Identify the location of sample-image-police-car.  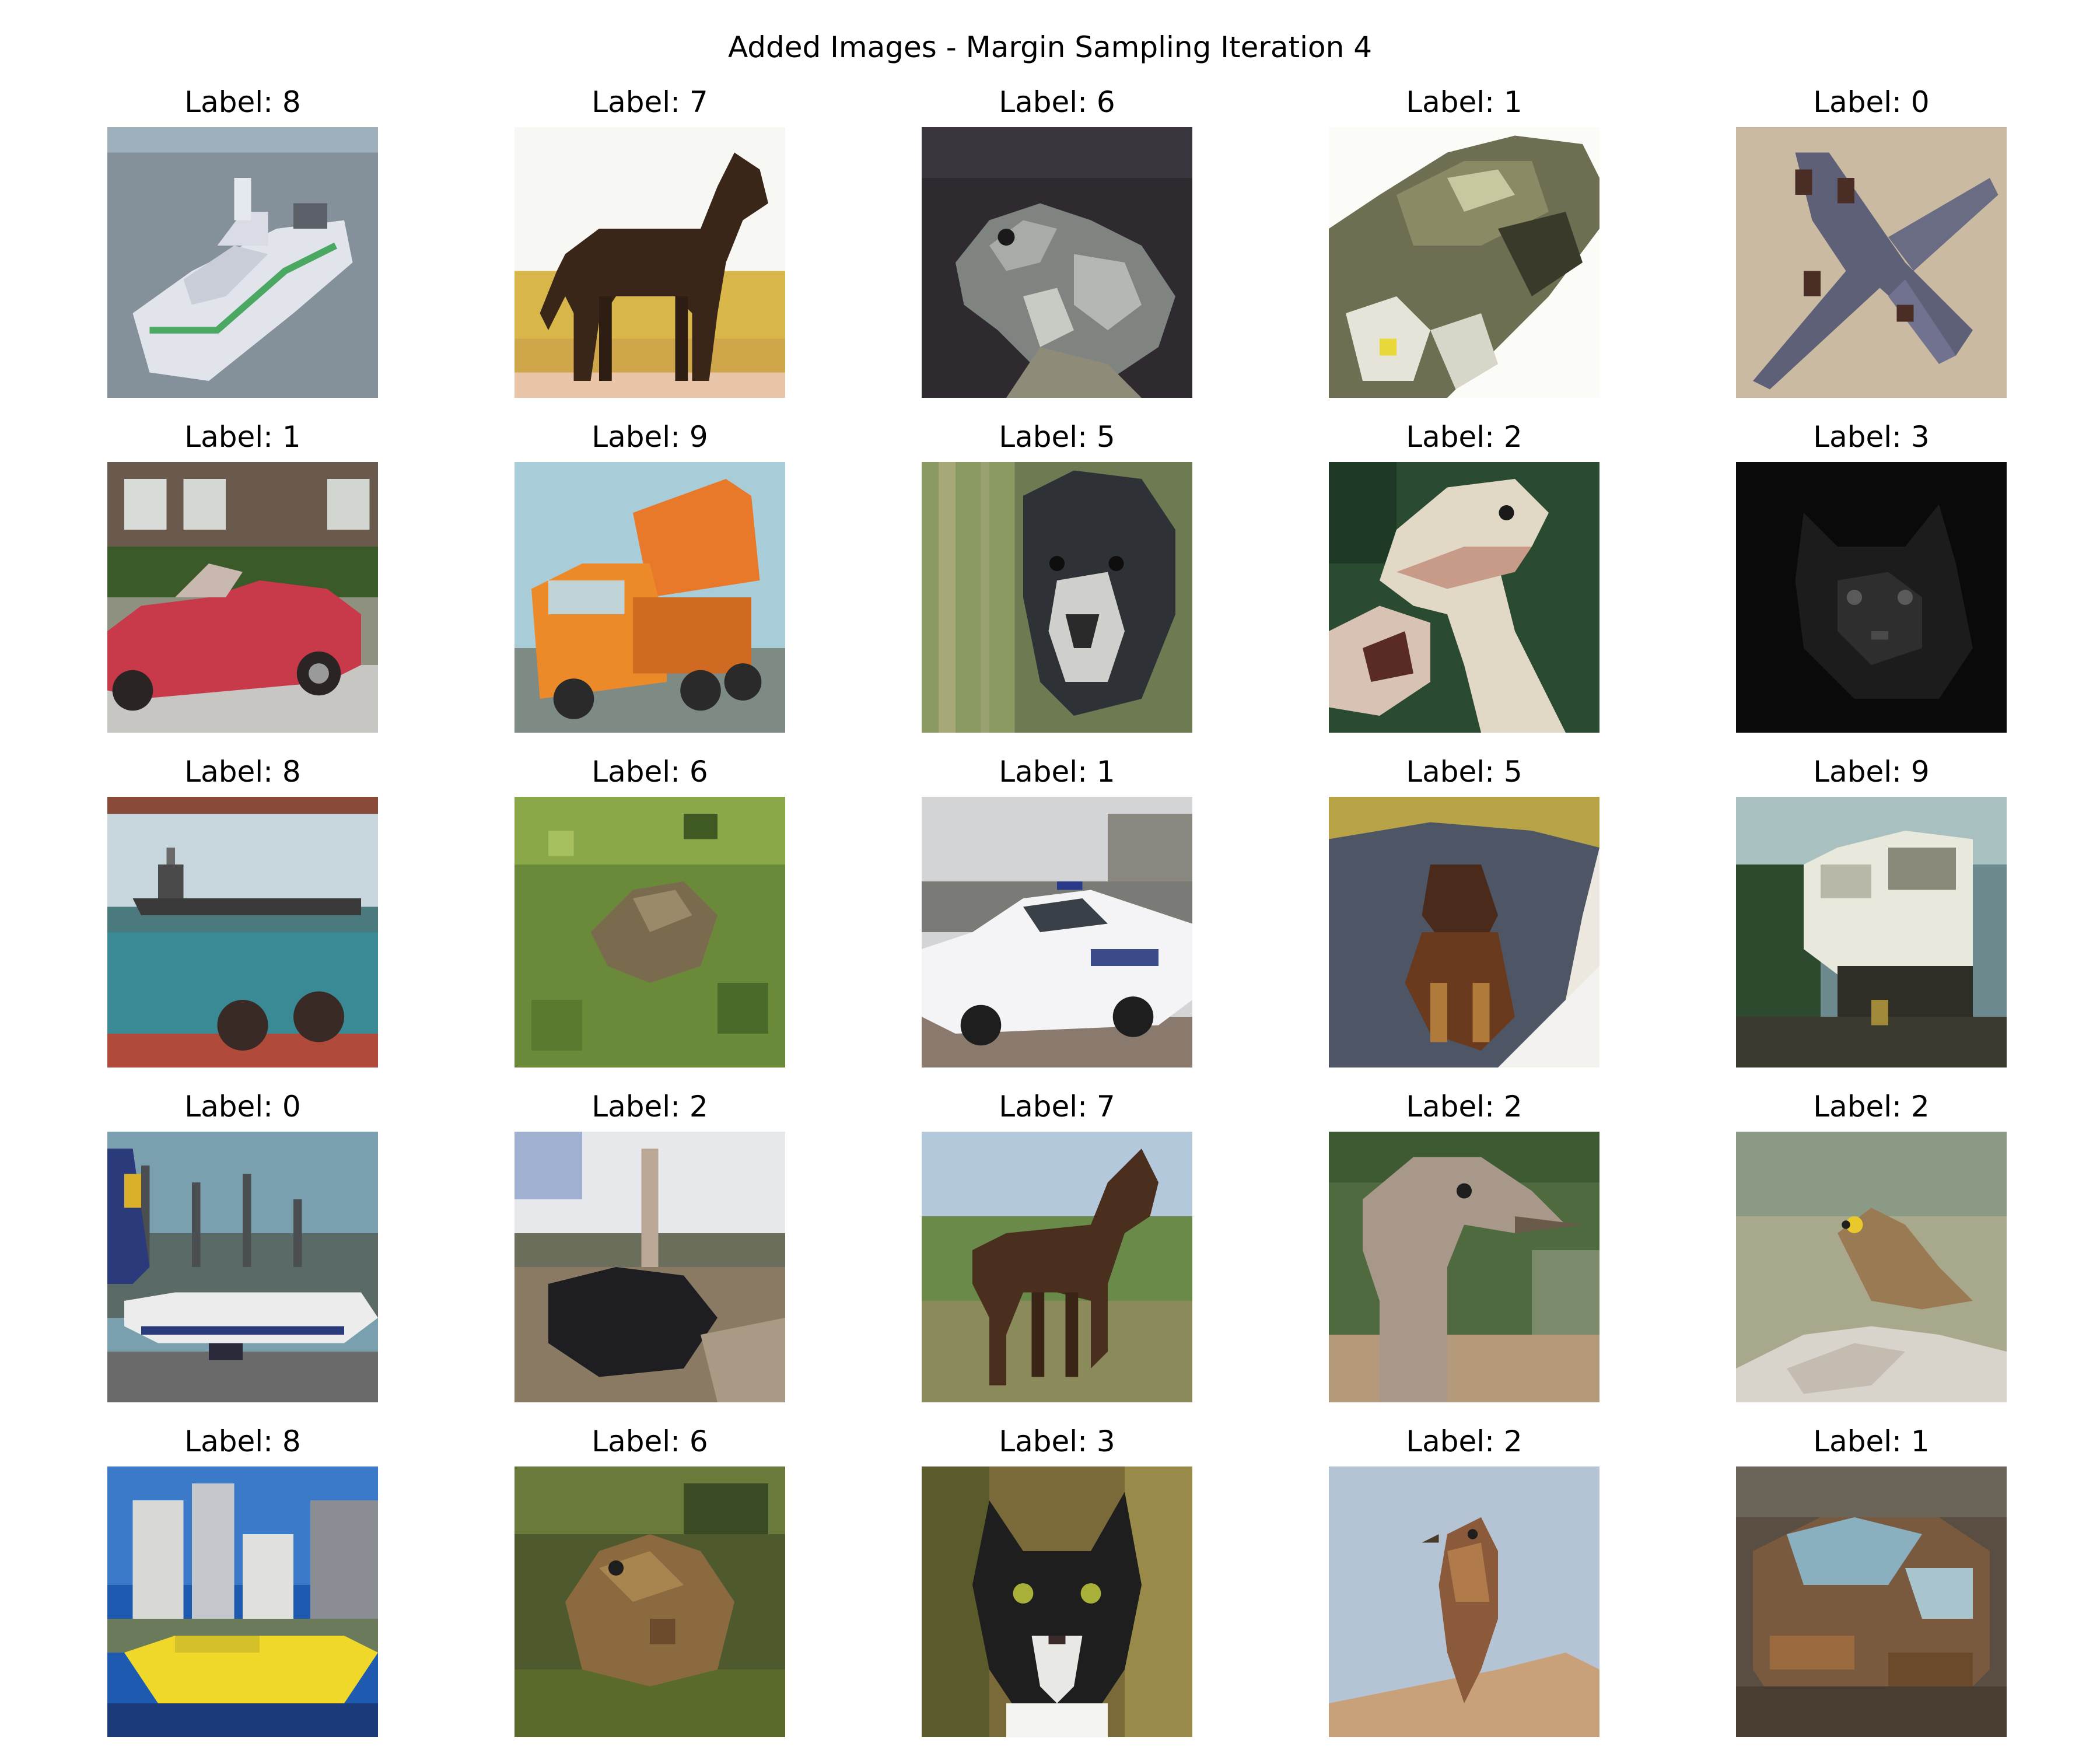
(1057, 932).